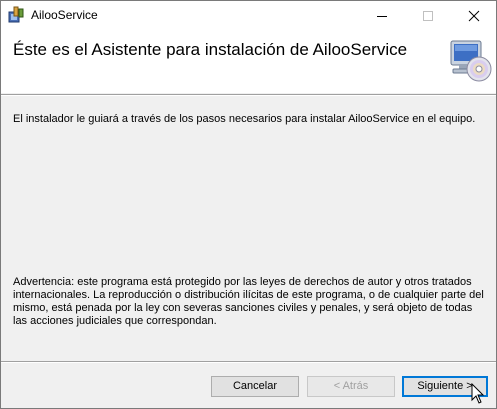 This screenshot has height=409, width=497. What do you see at coordinates (248, 95) in the screenshot?
I see `header-divider` at bounding box center [248, 95].